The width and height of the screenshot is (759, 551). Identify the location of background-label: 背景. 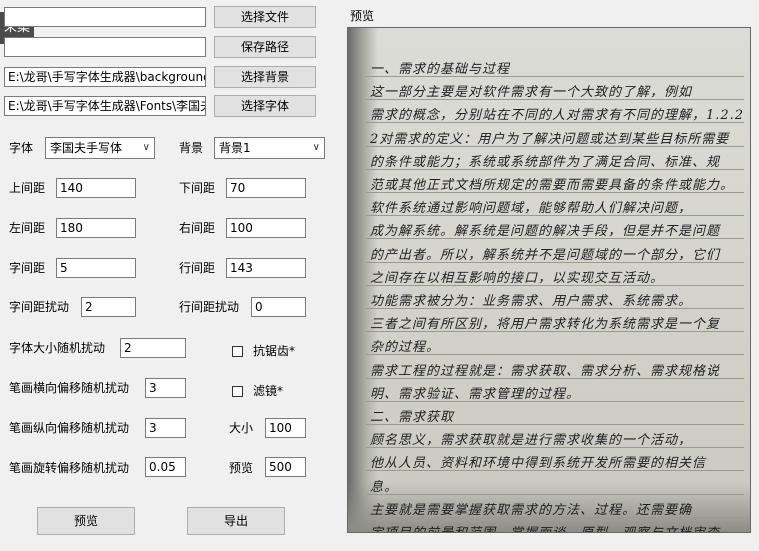
(191, 148).